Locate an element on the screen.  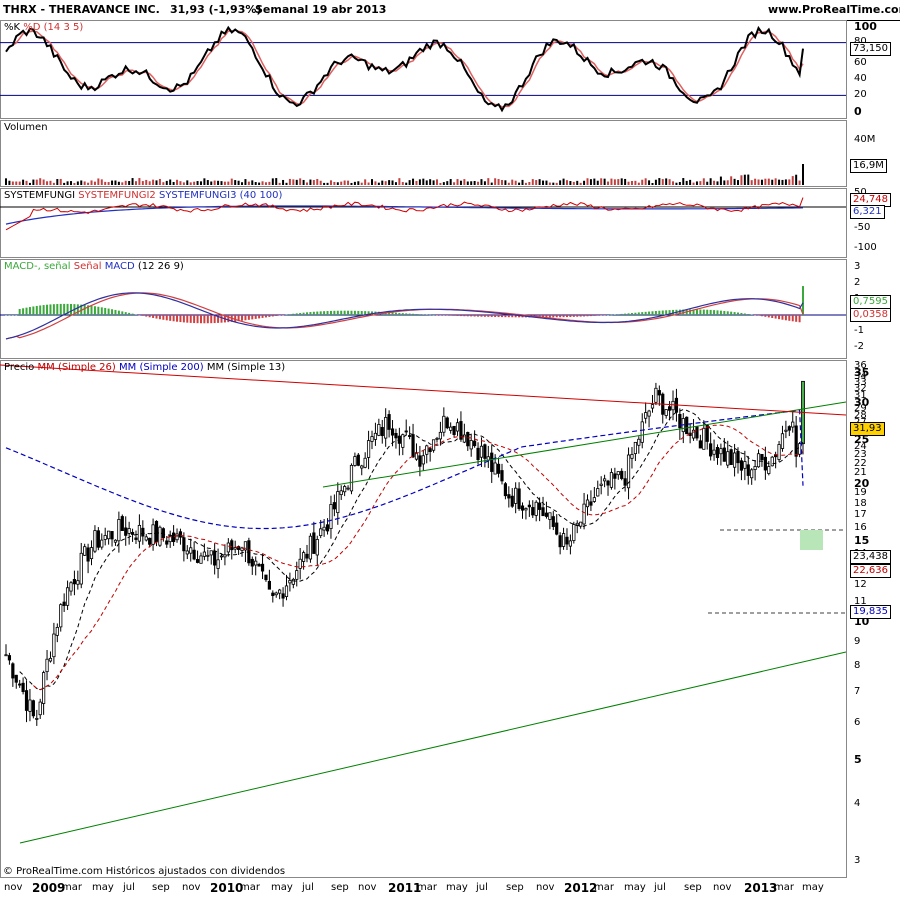
x-tick-label: jul is located at coordinates (308, 887).